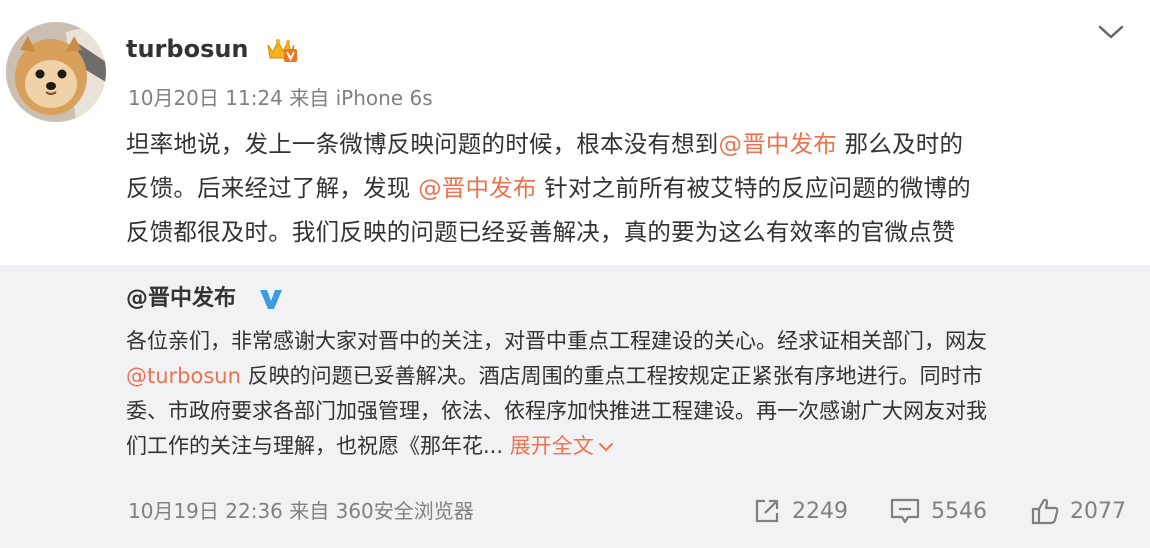 The width and height of the screenshot is (1150, 548). What do you see at coordinates (551, 446) in the screenshot?
I see `expand-label: 展开全文` at bounding box center [551, 446].